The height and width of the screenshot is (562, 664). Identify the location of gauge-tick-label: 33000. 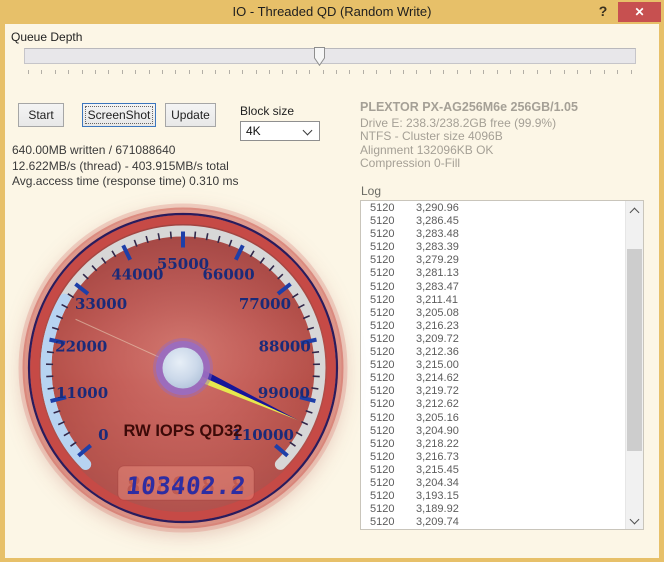
(101, 304).